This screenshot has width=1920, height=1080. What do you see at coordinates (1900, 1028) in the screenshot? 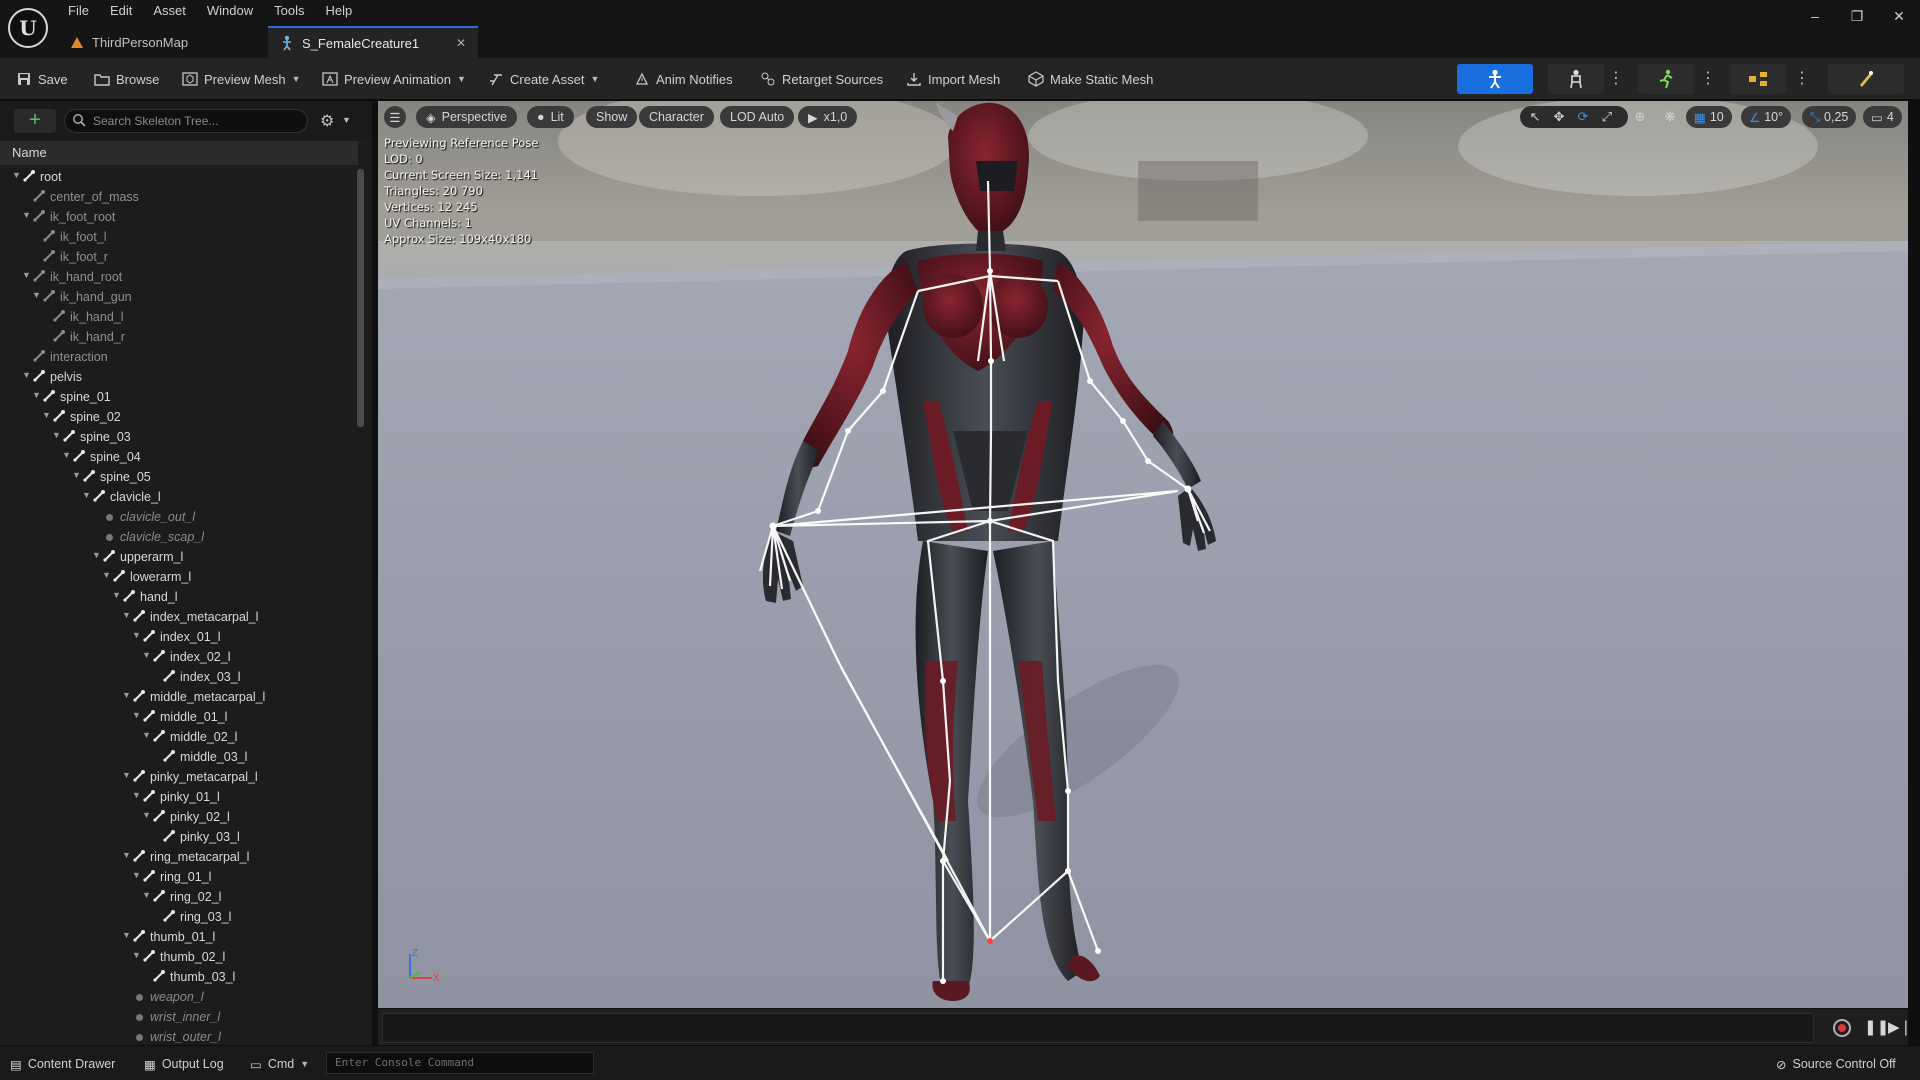
I see `step-forward-button: ▶❘` at bounding box center [1900, 1028].